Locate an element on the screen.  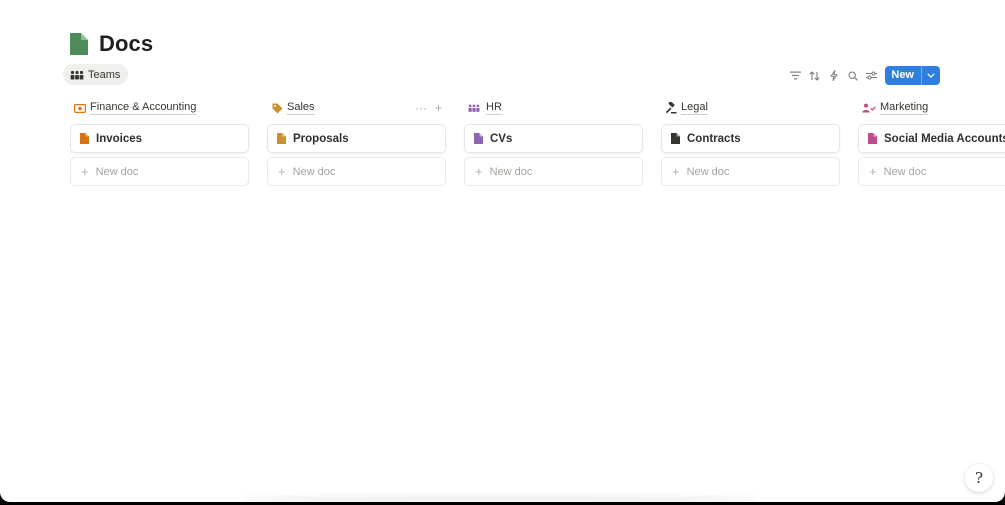
money-icon is located at coordinates (80, 108).